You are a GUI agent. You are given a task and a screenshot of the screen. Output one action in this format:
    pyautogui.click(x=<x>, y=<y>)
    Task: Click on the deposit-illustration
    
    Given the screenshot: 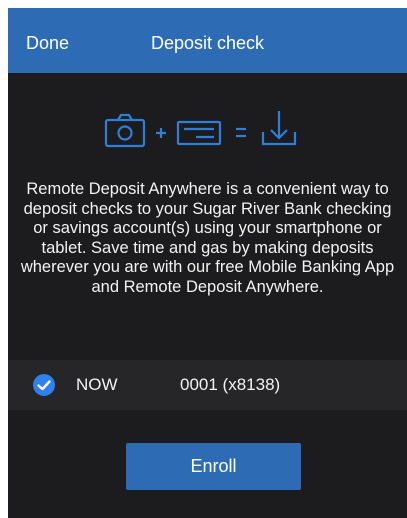 What is the action you would take?
    pyautogui.click(x=207, y=128)
    